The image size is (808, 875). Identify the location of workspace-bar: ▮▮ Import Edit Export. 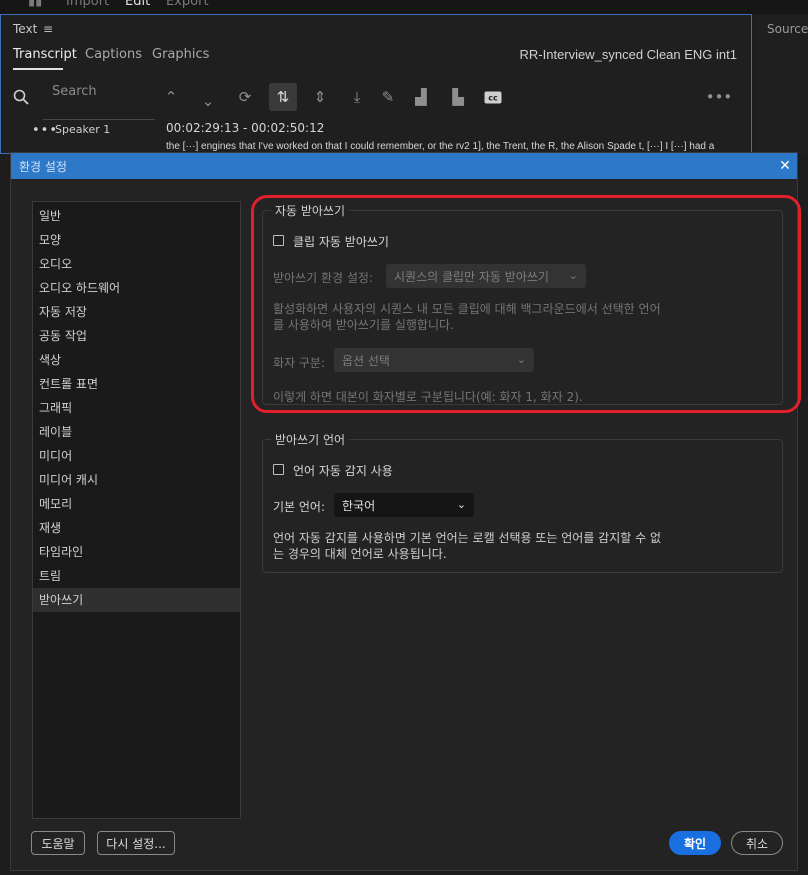
(404, 7).